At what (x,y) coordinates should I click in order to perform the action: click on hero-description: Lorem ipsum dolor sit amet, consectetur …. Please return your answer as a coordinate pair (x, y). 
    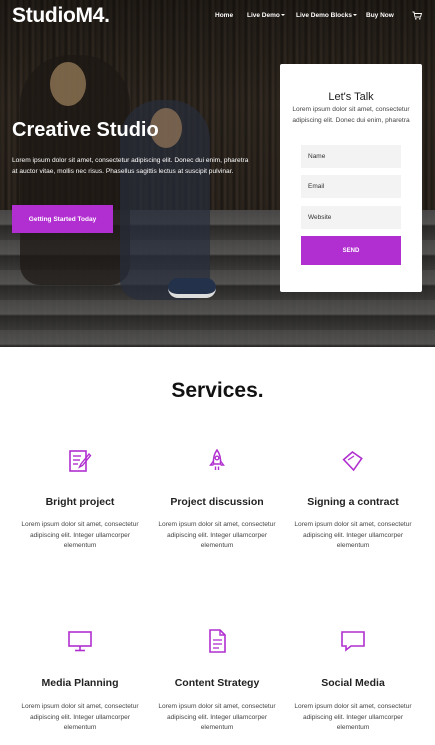
    Looking at the image, I should click on (134, 166).